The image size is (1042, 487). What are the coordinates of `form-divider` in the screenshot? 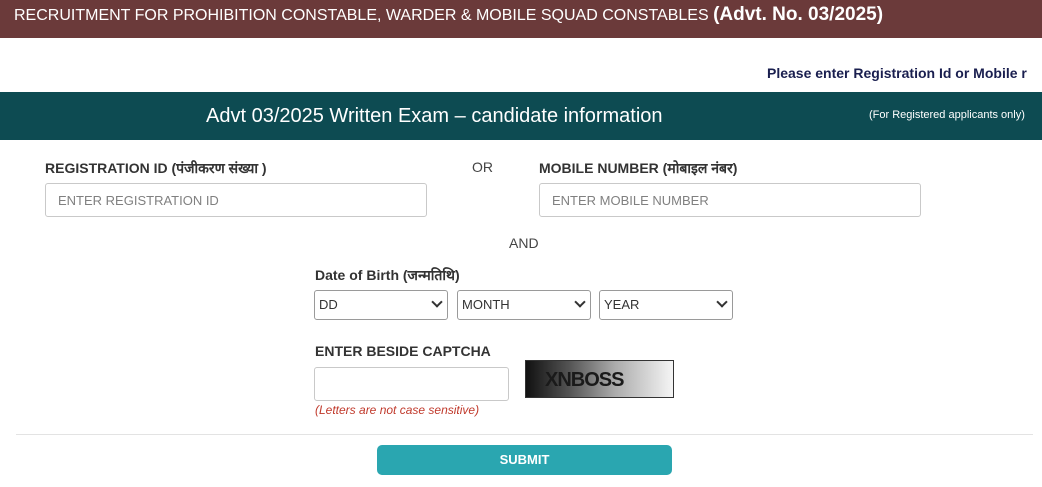 It's located at (524, 434).